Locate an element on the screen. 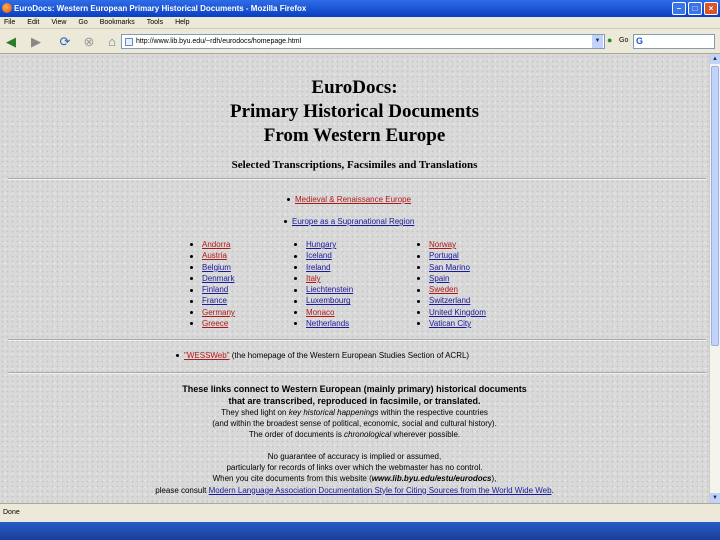 Image resolution: width=720 pixels, height=540 pixels. country-link-finland: Finland is located at coordinates (215, 289).